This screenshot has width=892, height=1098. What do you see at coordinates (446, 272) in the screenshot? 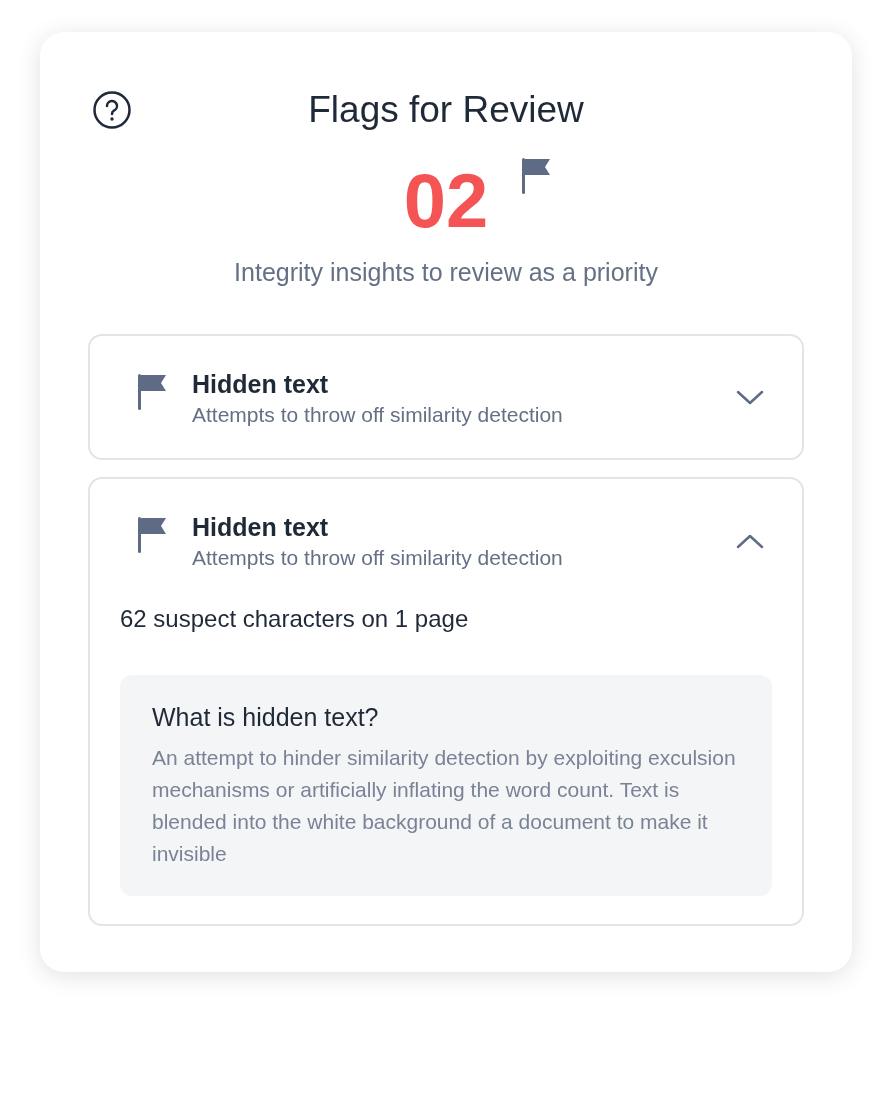
I see `subtitle: Integrity insights to review as a priority` at bounding box center [446, 272].